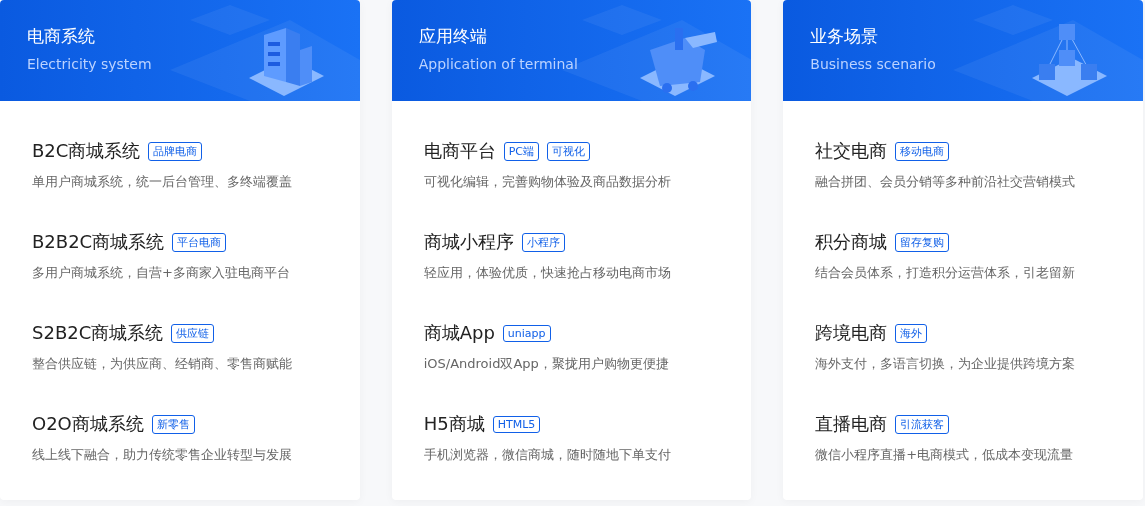 Image resolution: width=1145 pixels, height=506 pixels. Describe the element at coordinates (547, 182) in the screenshot. I see `product-description: 可视化编辑，完善购物体验及商品数据分析` at that location.